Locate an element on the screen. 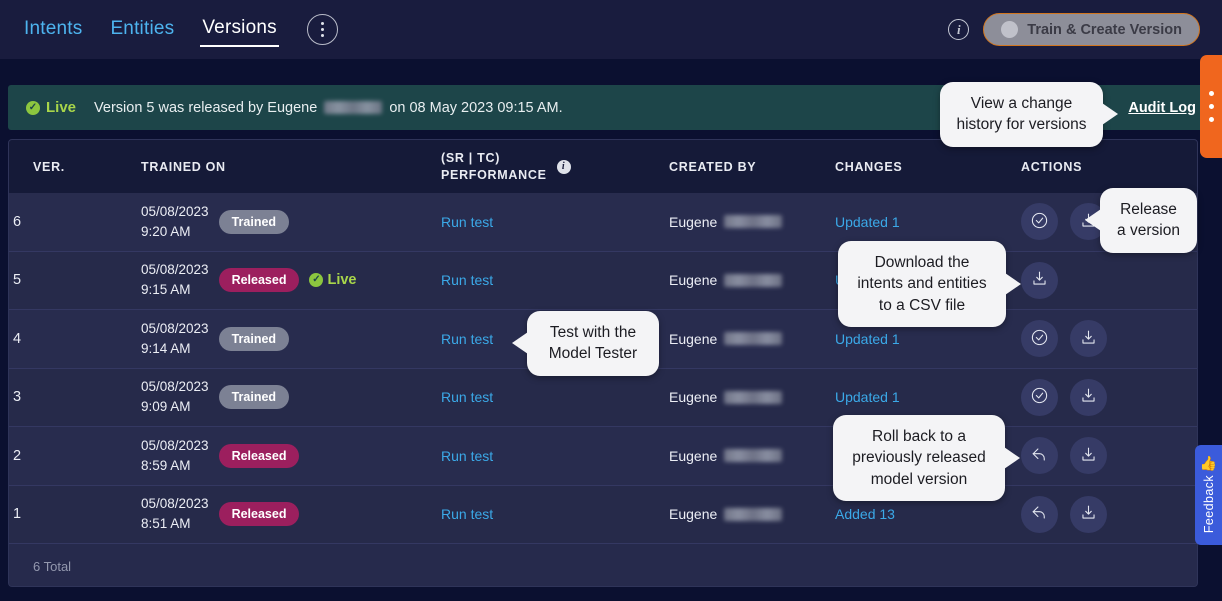  version-number: 1 is located at coordinates (17, 514).